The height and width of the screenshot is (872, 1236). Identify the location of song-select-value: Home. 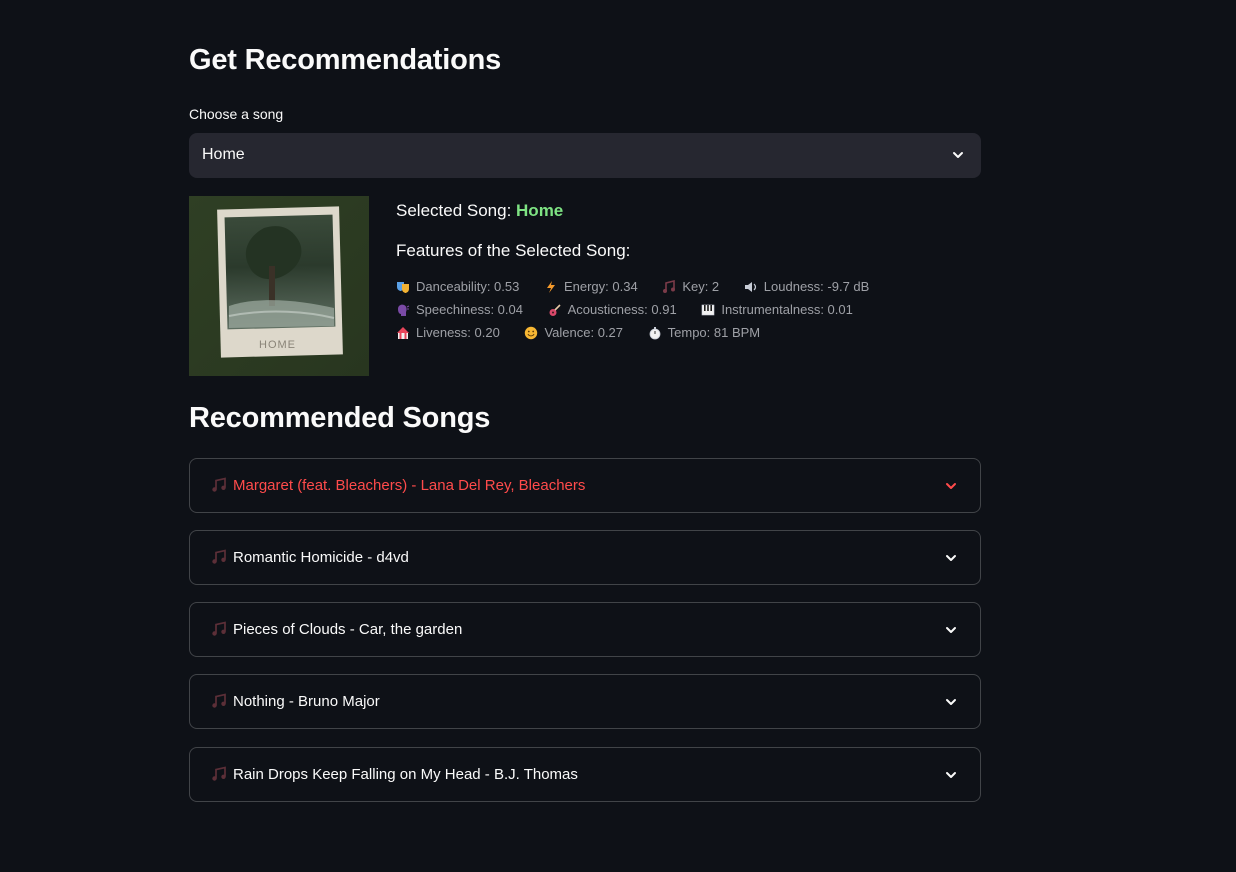
(223, 154).